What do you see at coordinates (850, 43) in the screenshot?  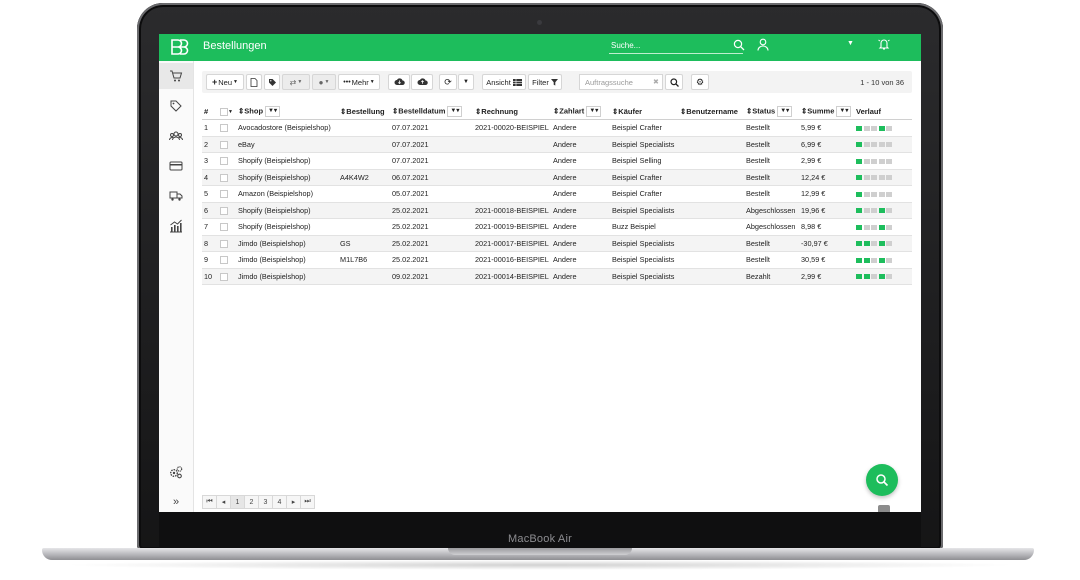 I see `chevron-down-icon: ▼` at bounding box center [850, 43].